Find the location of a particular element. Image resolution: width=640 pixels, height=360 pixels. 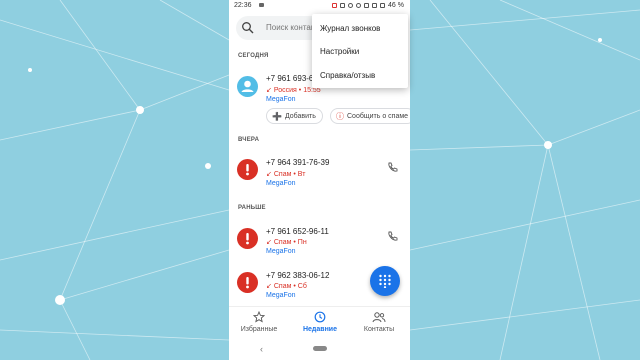

search-icon is located at coordinates (248, 28).